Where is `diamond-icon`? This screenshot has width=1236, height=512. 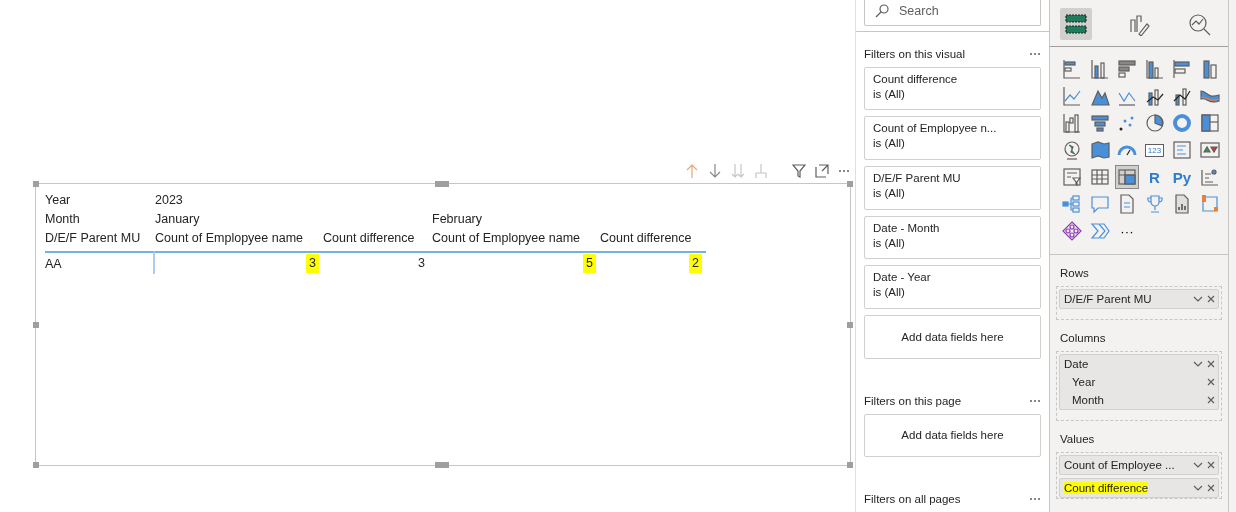 diamond-icon is located at coordinates (1072, 231).